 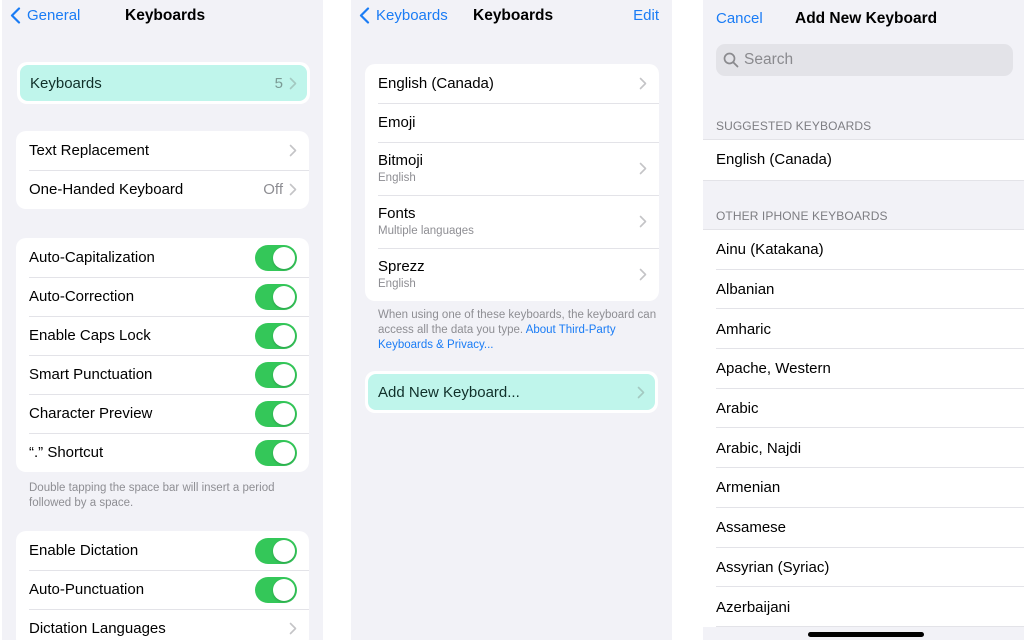 I want to click on list-item: Arabic, so click(x=863, y=409).